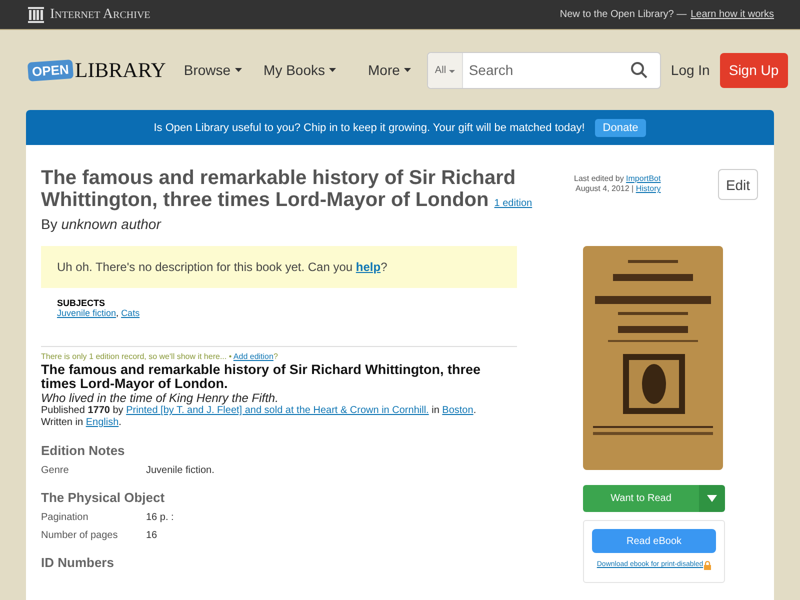 This screenshot has width=800, height=600. Describe the element at coordinates (136, 356) in the screenshot. I see `edition-notice: There is only 1 edition record, so we'll show it here... •` at that location.